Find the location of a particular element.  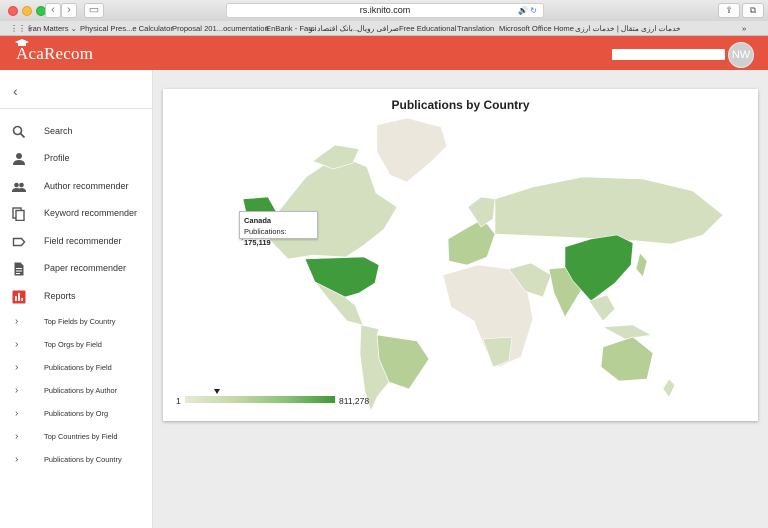

sidebar-item-paper-recommender: Paper recommender is located at coordinates (76, 269).